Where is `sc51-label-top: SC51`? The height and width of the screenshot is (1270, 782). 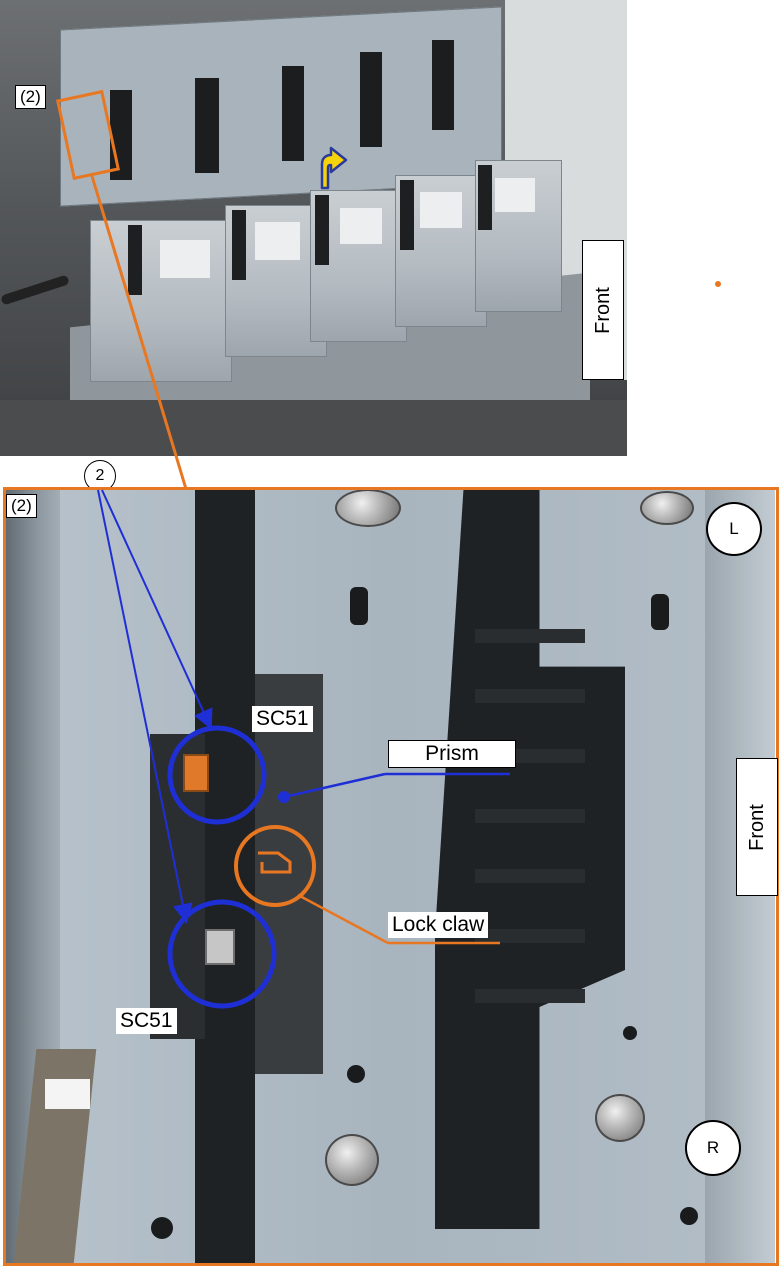 sc51-label-top: SC51 is located at coordinates (282, 719).